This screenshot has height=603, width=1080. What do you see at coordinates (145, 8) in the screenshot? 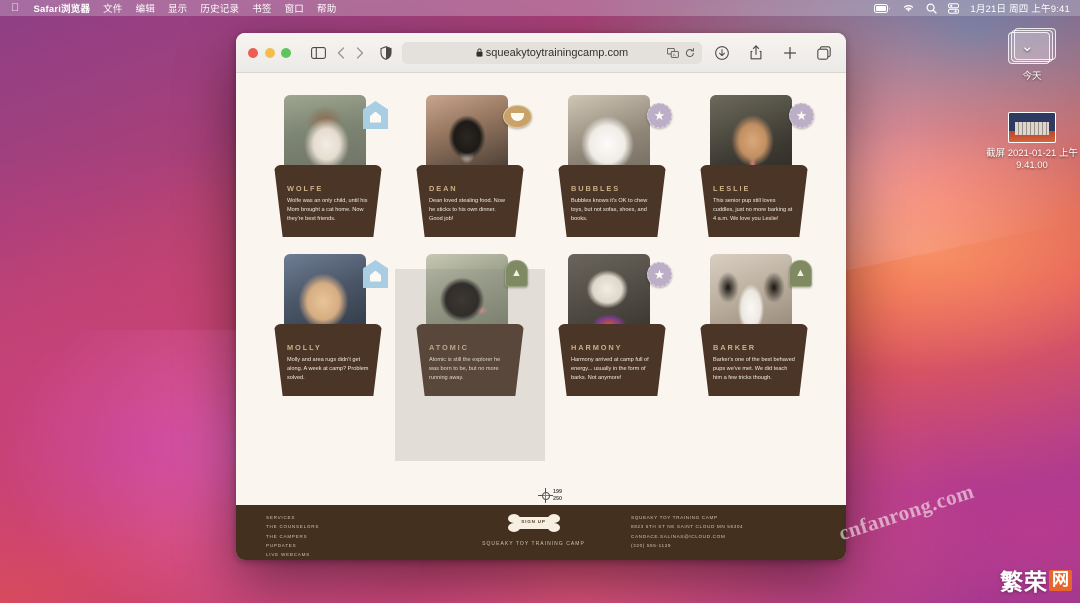
I see `menu-item-edit: 编辑` at bounding box center [145, 8].